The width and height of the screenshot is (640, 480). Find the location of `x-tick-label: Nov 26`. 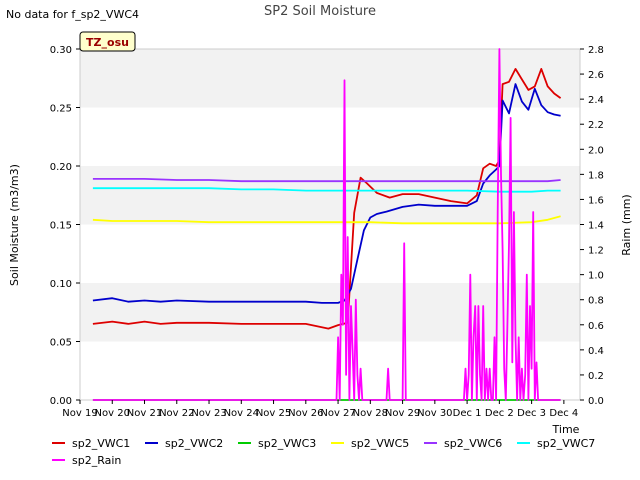

x-tick-label: Nov 26 is located at coordinates (305, 413).